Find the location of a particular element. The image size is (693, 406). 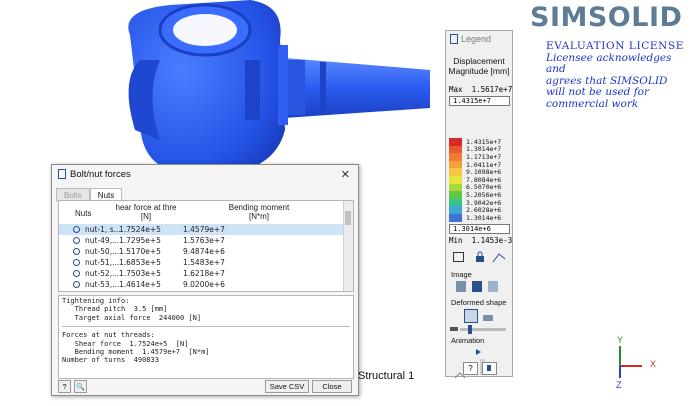

axis-y-label: Y is located at coordinates (620, 340).